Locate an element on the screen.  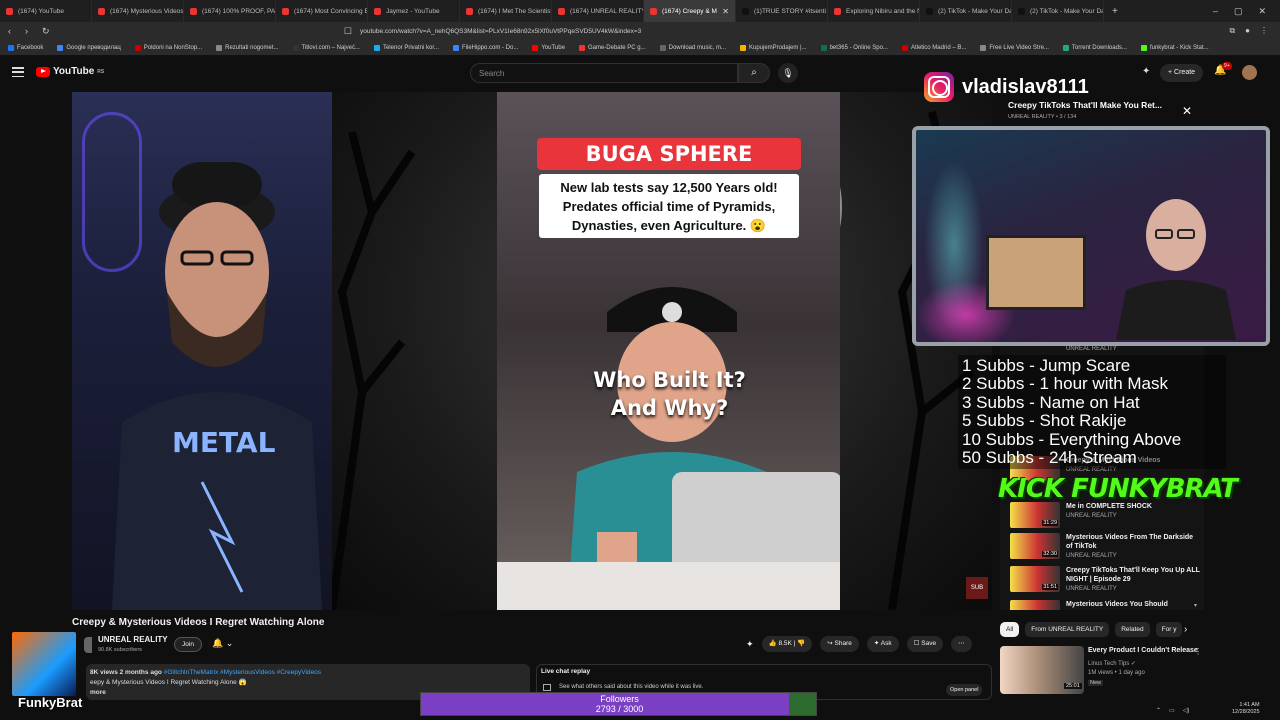
create-button: + Create is located at coordinates (1182, 73).